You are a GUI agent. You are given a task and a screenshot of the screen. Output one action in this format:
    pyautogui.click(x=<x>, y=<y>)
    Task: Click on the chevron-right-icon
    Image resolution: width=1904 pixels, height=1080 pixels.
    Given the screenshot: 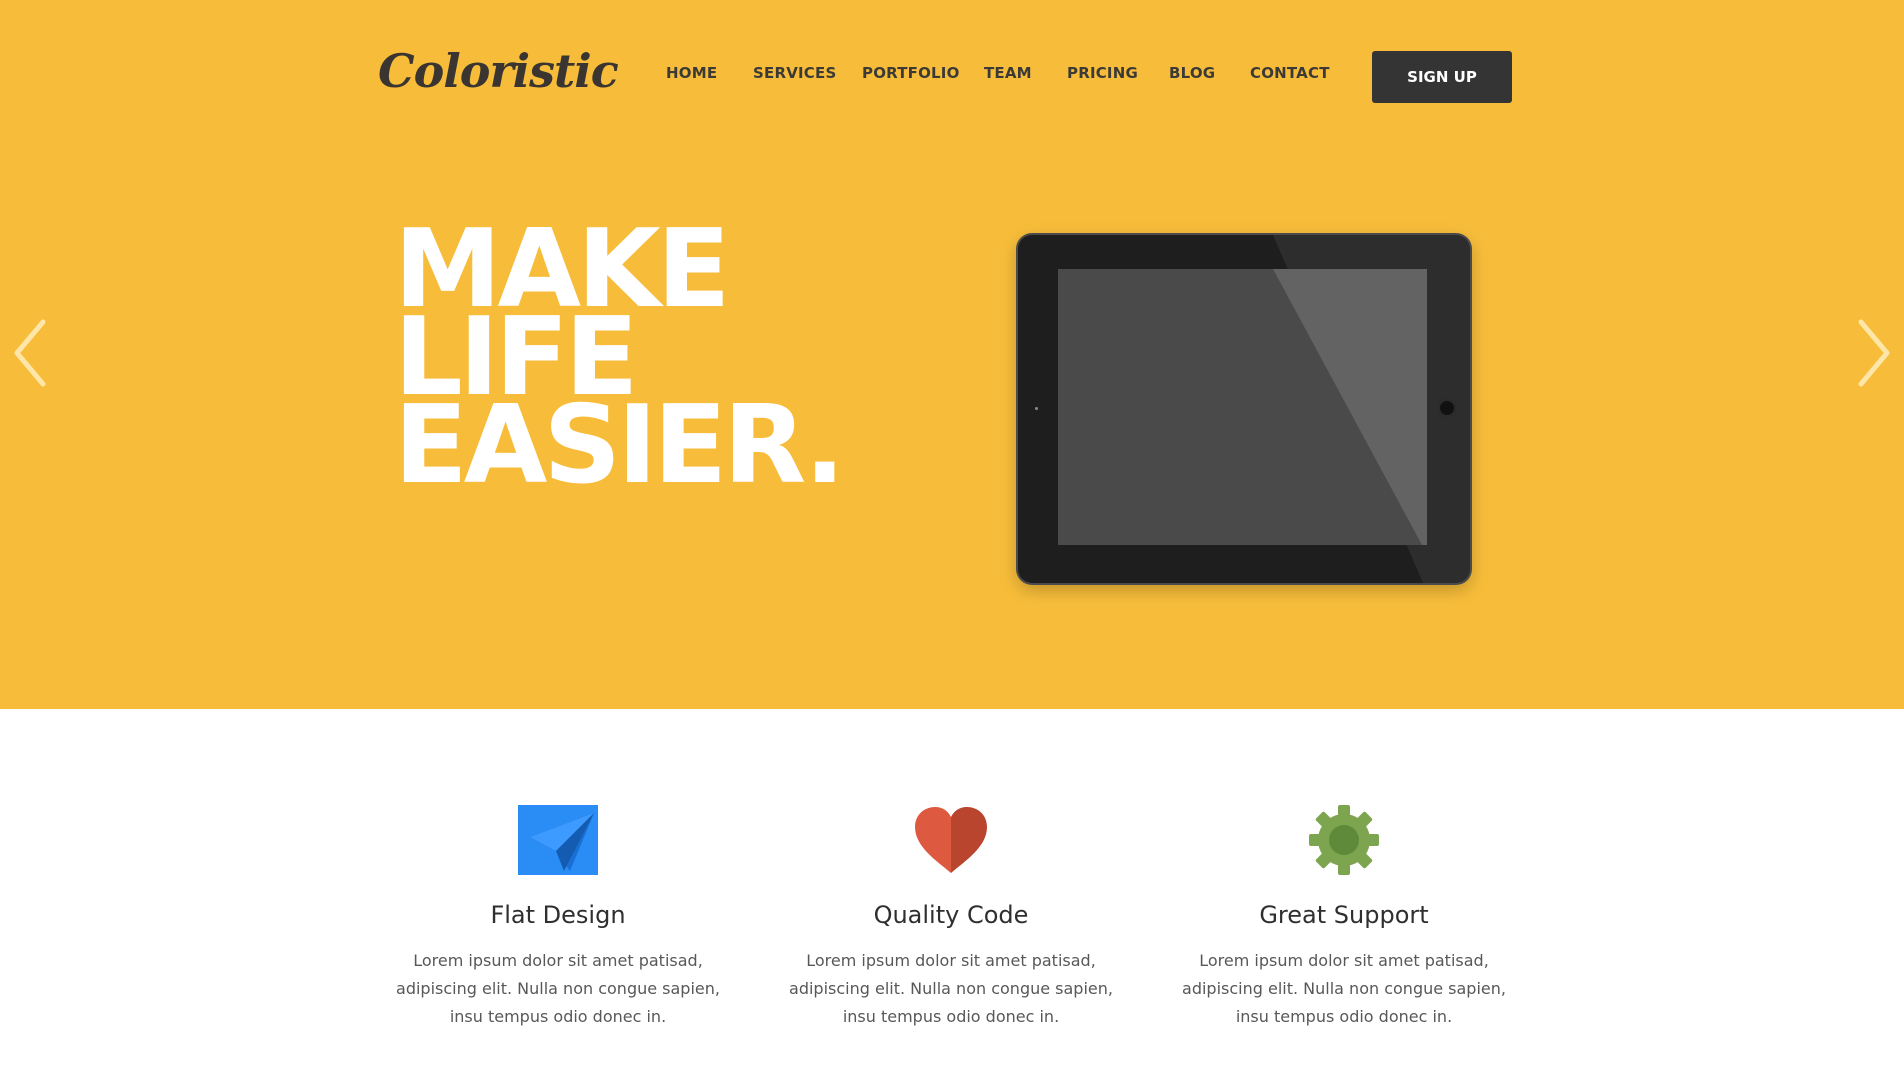 What is the action you would take?
    pyautogui.click(x=1874, y=353)
    